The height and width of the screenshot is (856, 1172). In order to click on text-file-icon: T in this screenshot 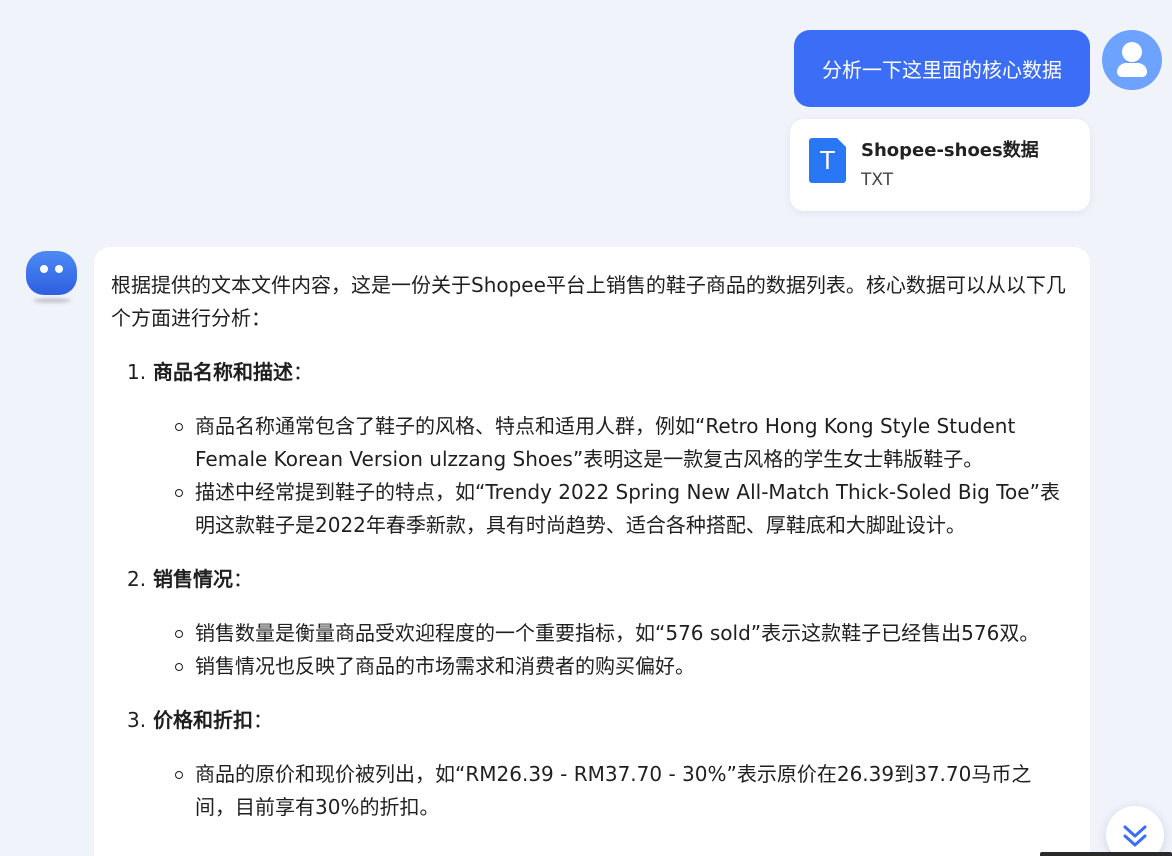, I will do `click(827, 160)`.